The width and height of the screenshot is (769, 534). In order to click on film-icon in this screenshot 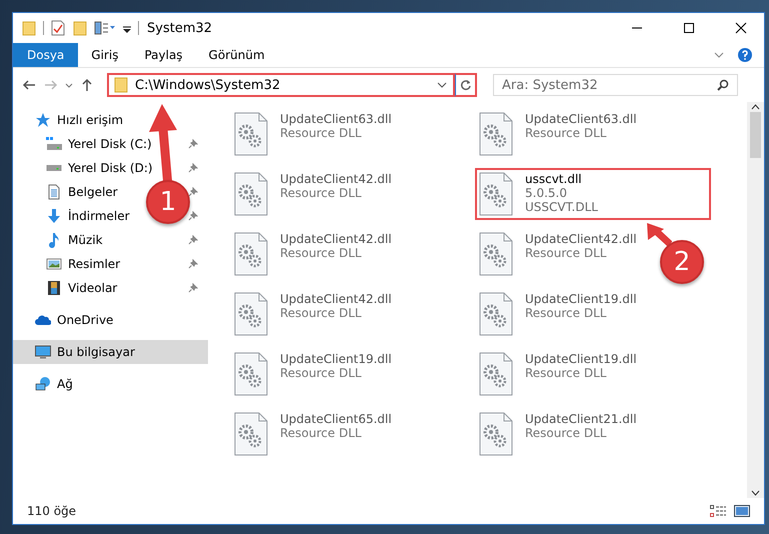, I will do `click(54, 288)`.